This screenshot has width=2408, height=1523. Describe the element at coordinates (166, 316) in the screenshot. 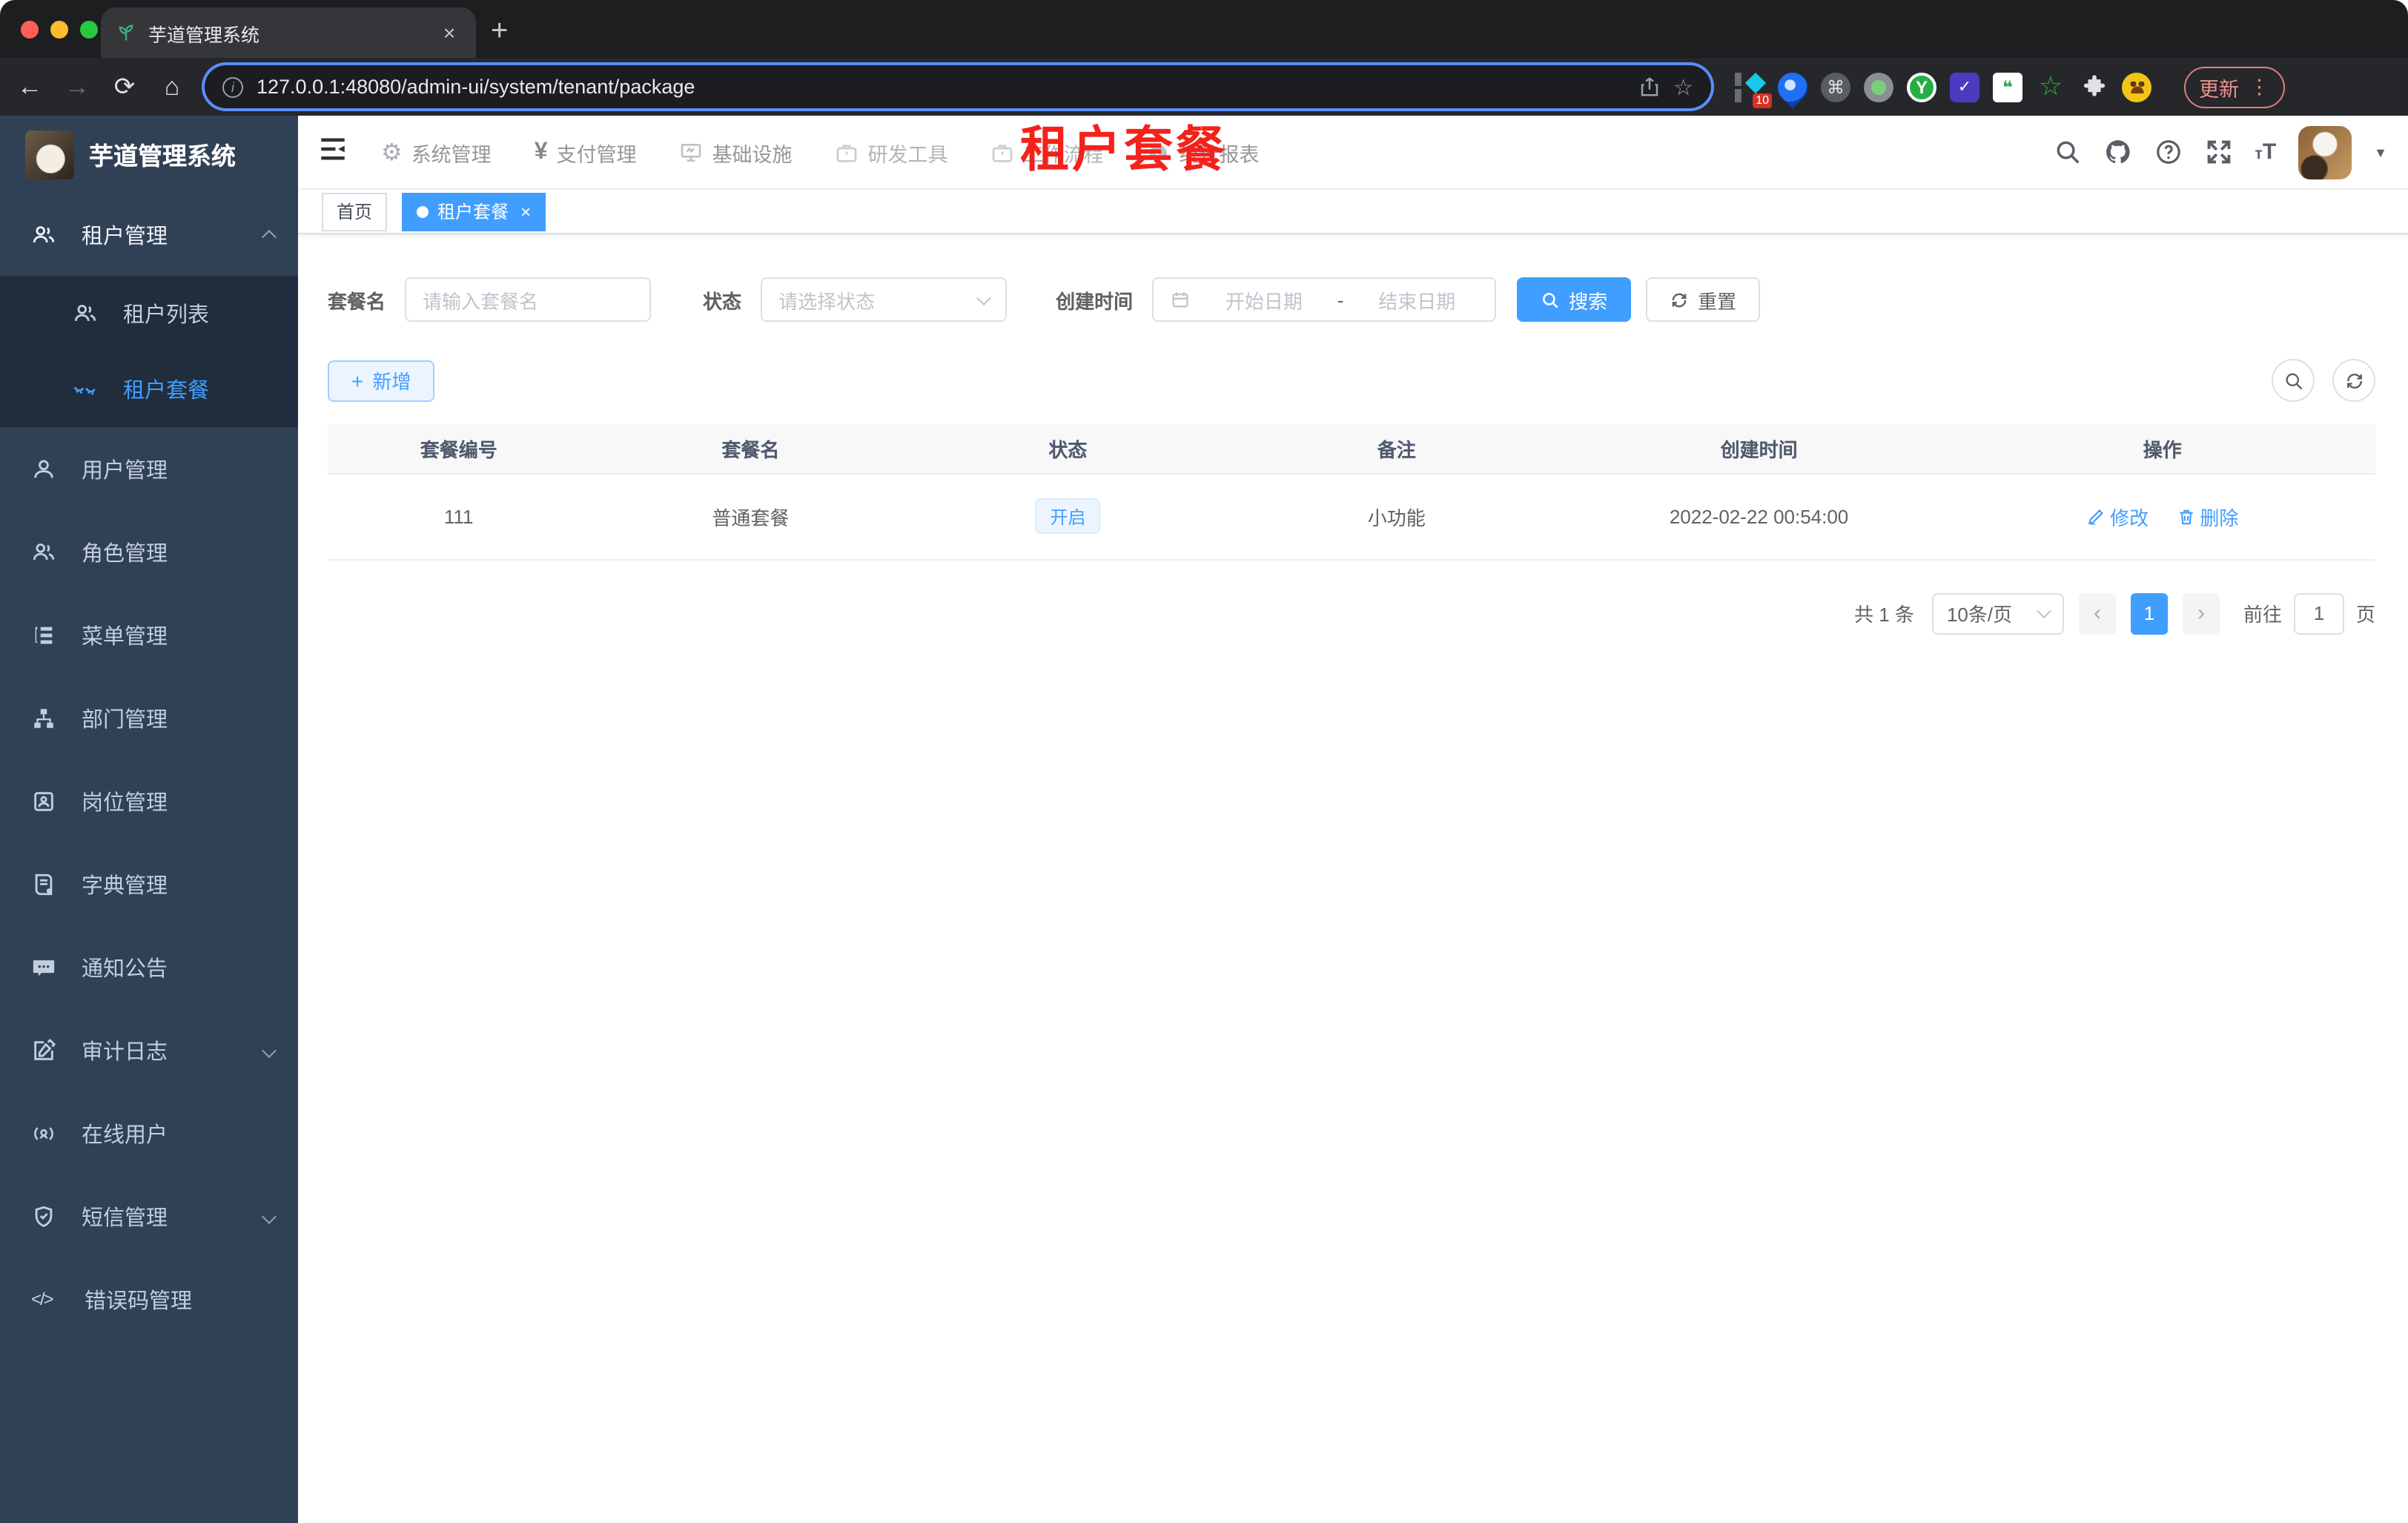

I see `sidebar-item-label: 租户列表` at that location.